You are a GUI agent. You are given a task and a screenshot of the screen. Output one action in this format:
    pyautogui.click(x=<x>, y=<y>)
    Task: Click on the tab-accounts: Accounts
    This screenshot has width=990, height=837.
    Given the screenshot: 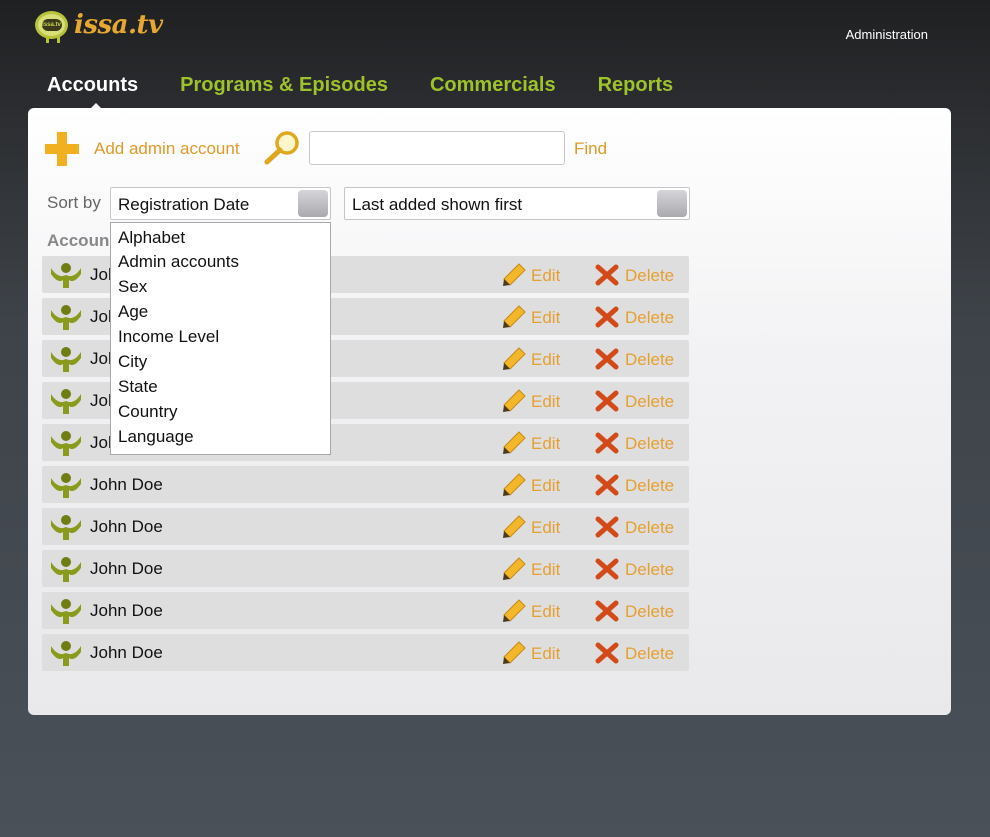 What is the action you would take?
    pyautogui.click(x=92, y=92)
    